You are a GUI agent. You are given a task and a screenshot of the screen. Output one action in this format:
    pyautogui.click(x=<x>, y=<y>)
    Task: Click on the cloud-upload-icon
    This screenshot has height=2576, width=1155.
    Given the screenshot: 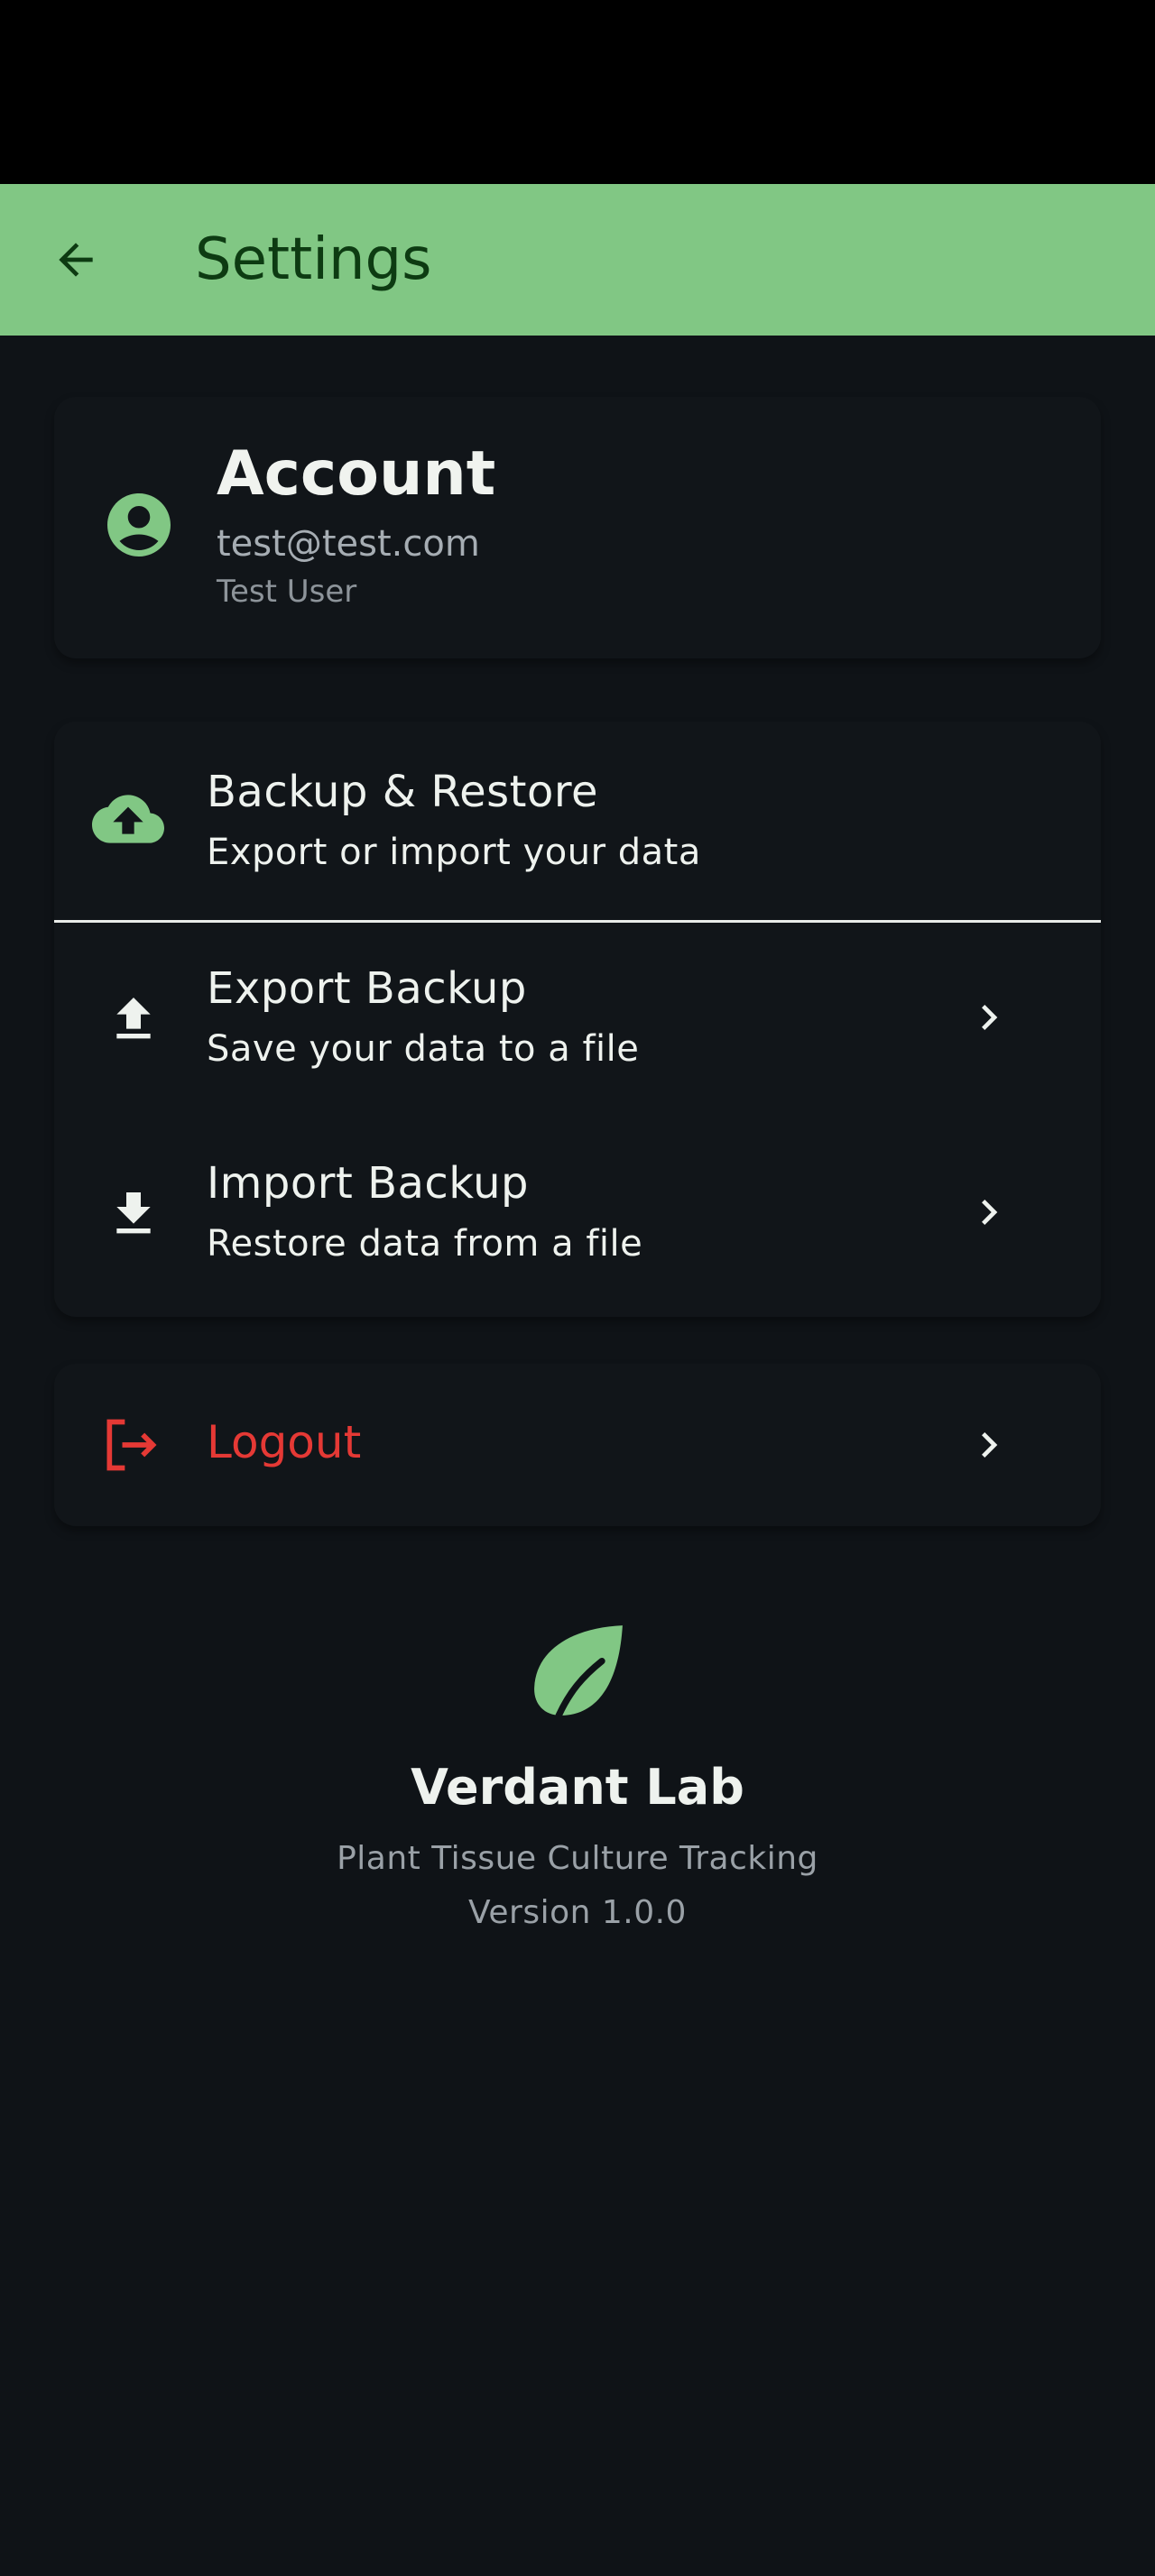 What is the action you would take?
    pyautogui.click(x=128, y=819)
    